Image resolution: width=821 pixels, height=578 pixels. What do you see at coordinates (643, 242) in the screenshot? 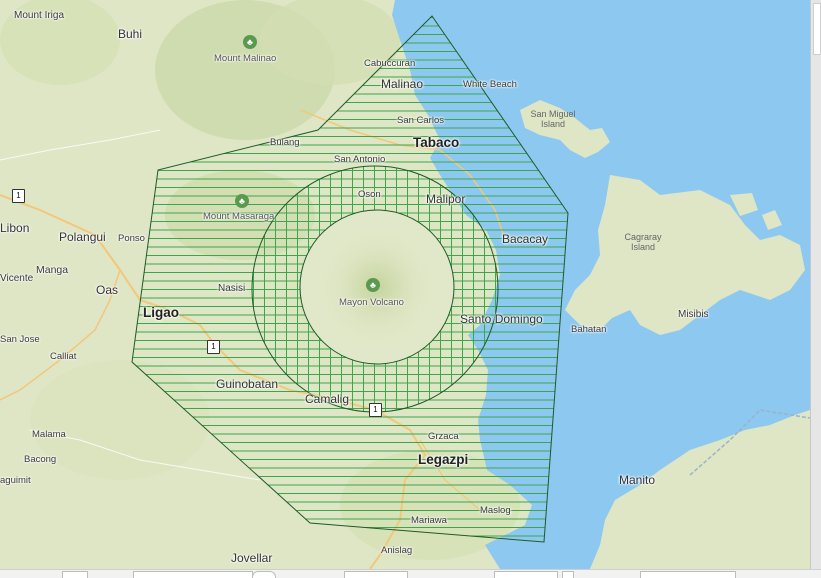
I see `island-label: Cagraray Island` at bounding box center [643, 242].